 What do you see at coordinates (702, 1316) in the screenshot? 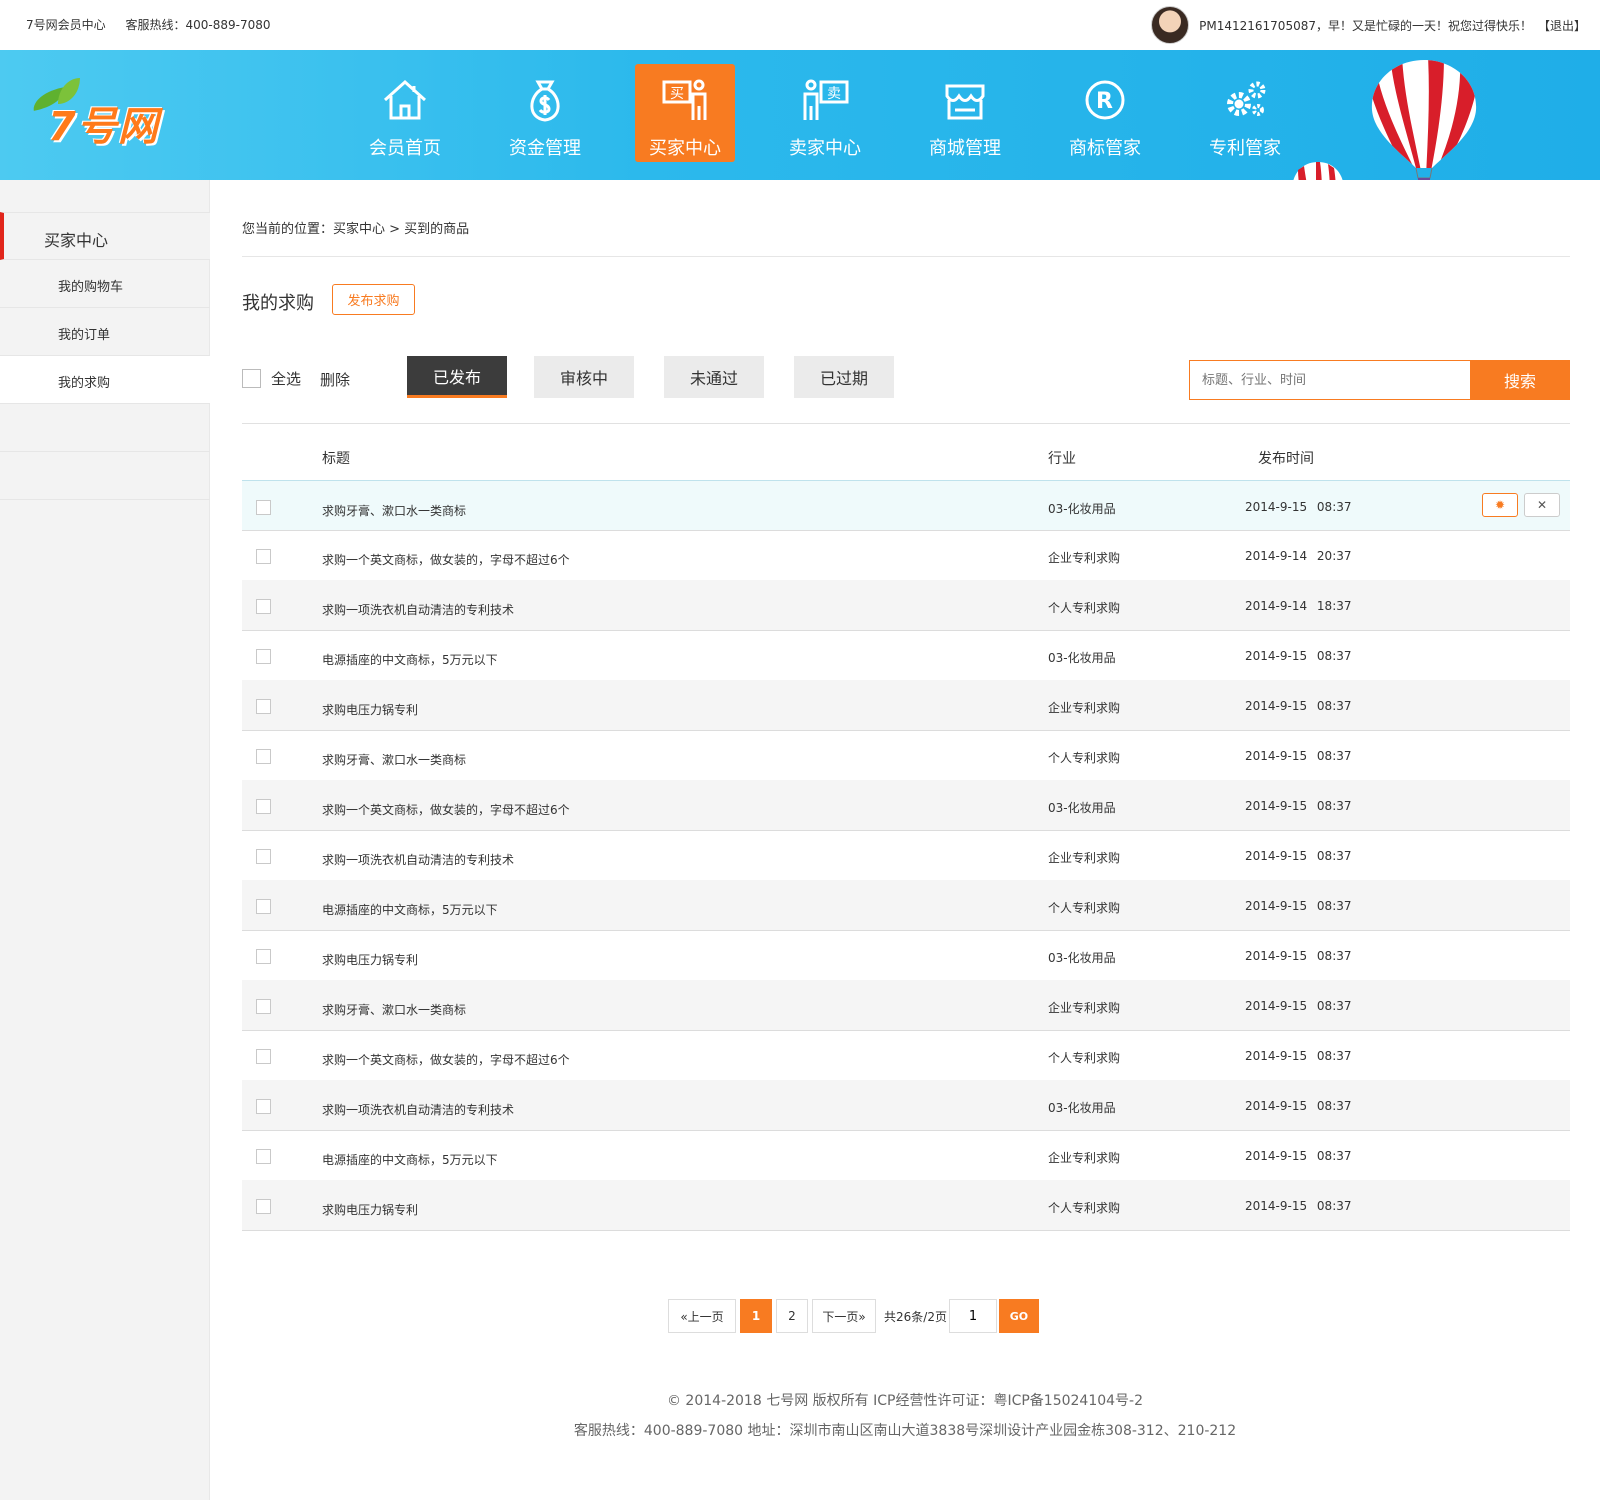
I see `prev-page-button: «上一页` at bounding box center [702, 1316].